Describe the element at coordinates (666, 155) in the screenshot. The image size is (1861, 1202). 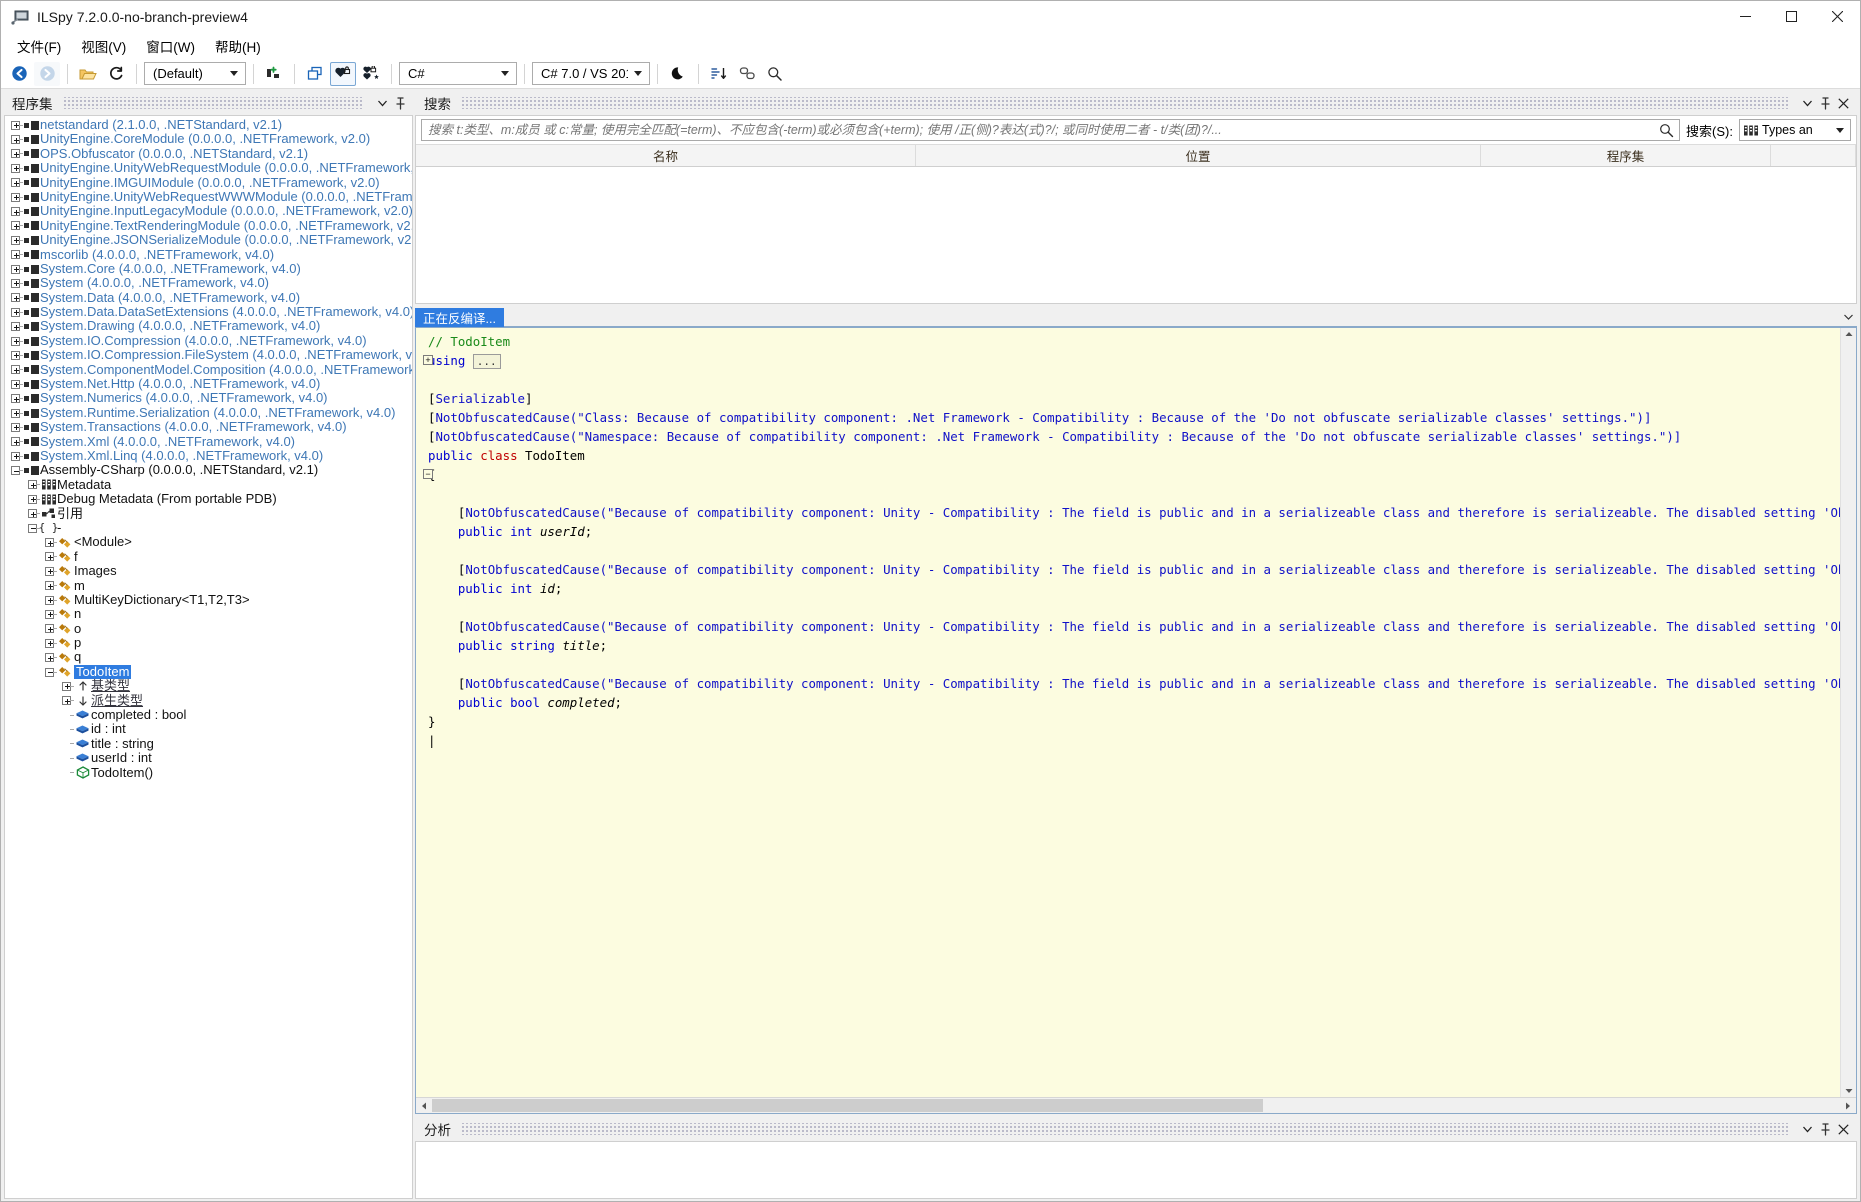
I see `column-header-name: 名称` at that location.